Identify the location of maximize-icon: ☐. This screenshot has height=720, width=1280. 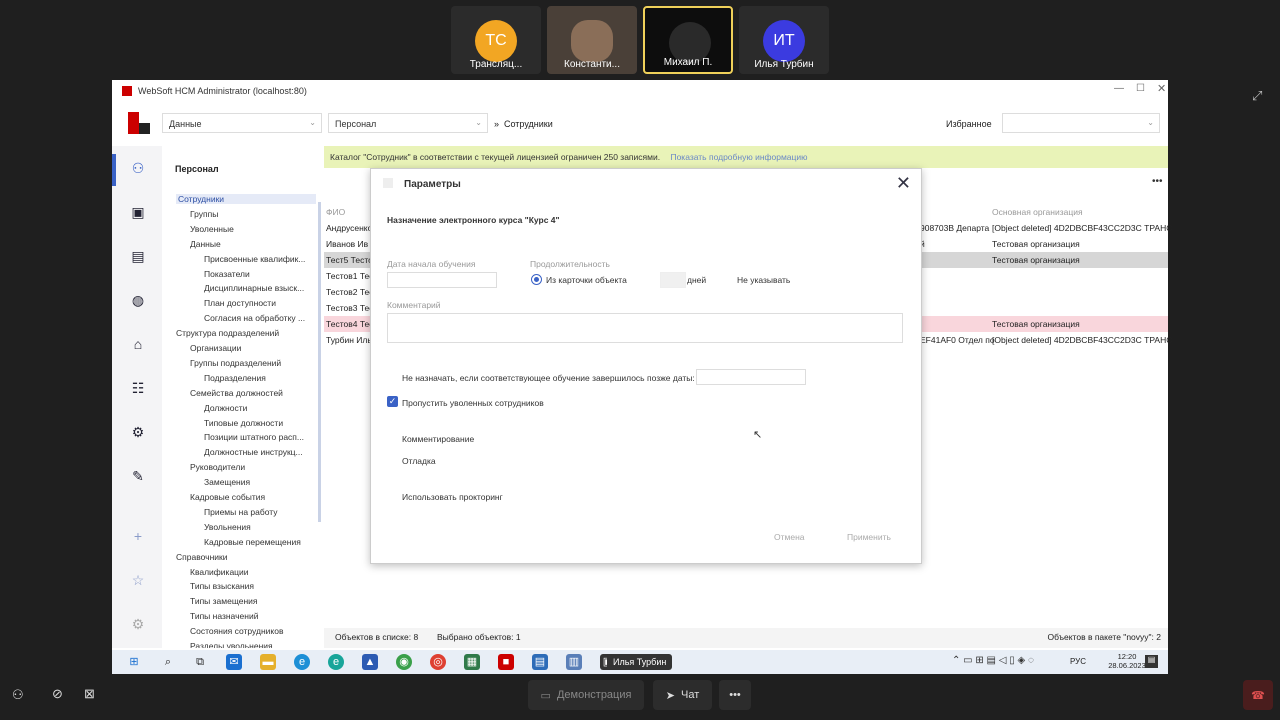
(1140, 88).